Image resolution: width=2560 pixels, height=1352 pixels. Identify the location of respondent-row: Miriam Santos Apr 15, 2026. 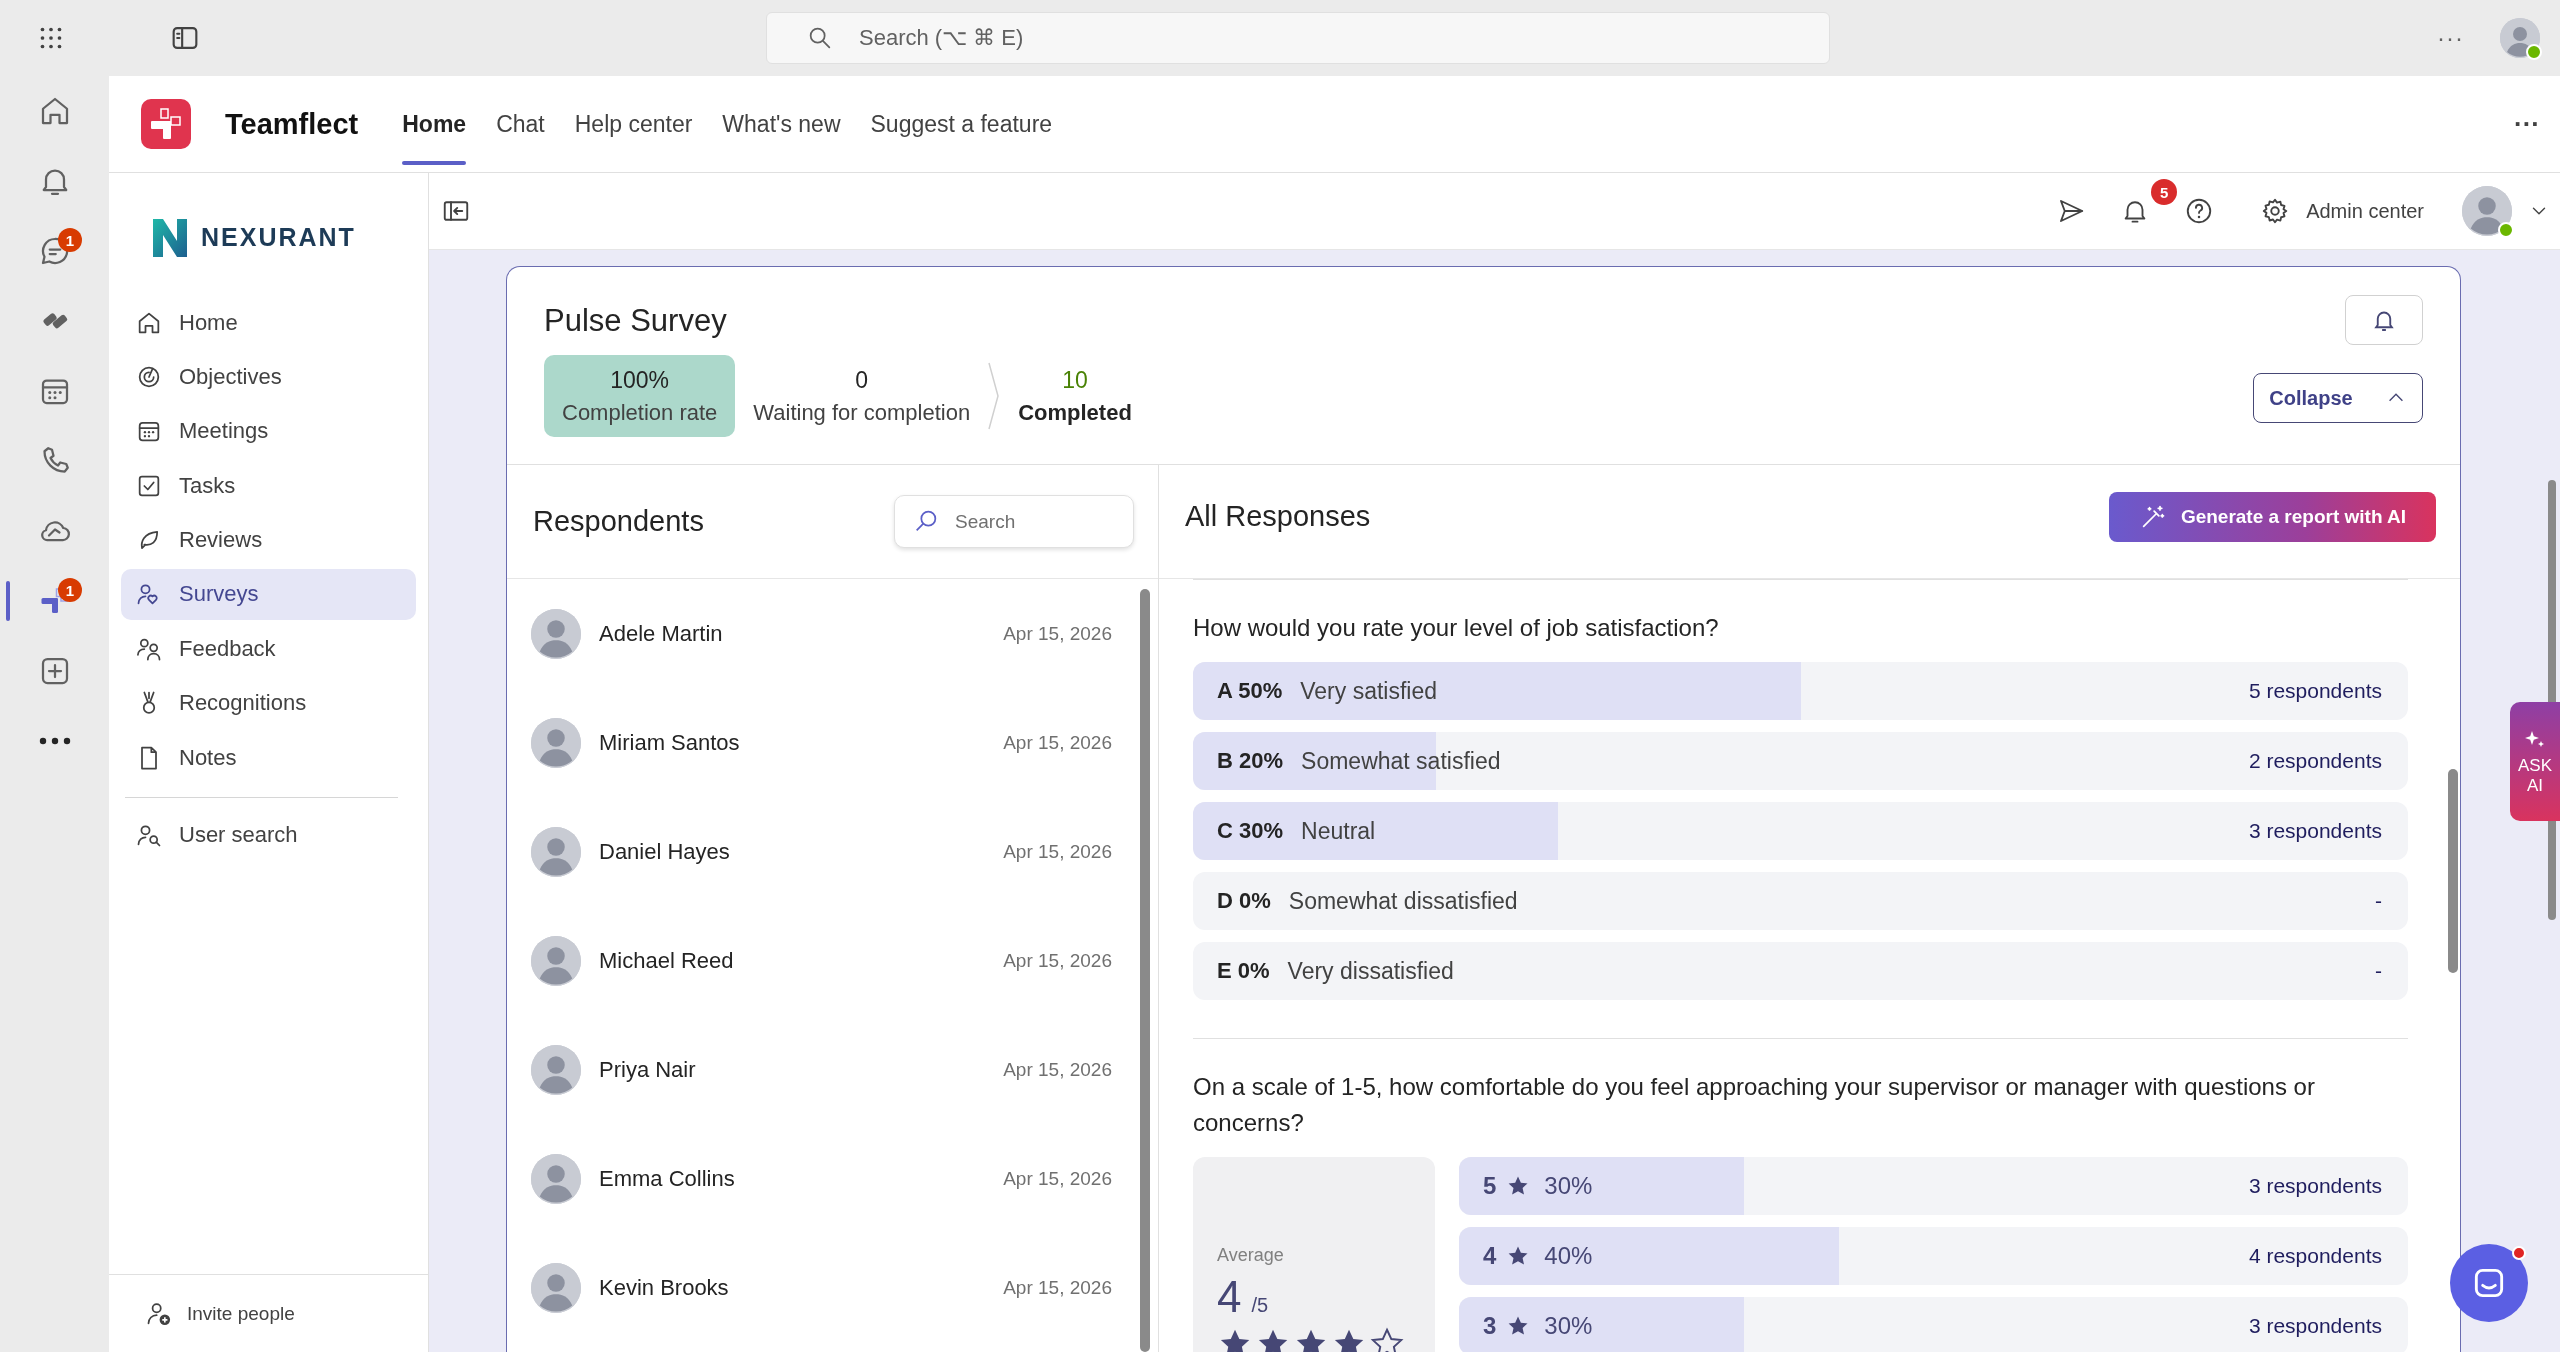
(823, 742).